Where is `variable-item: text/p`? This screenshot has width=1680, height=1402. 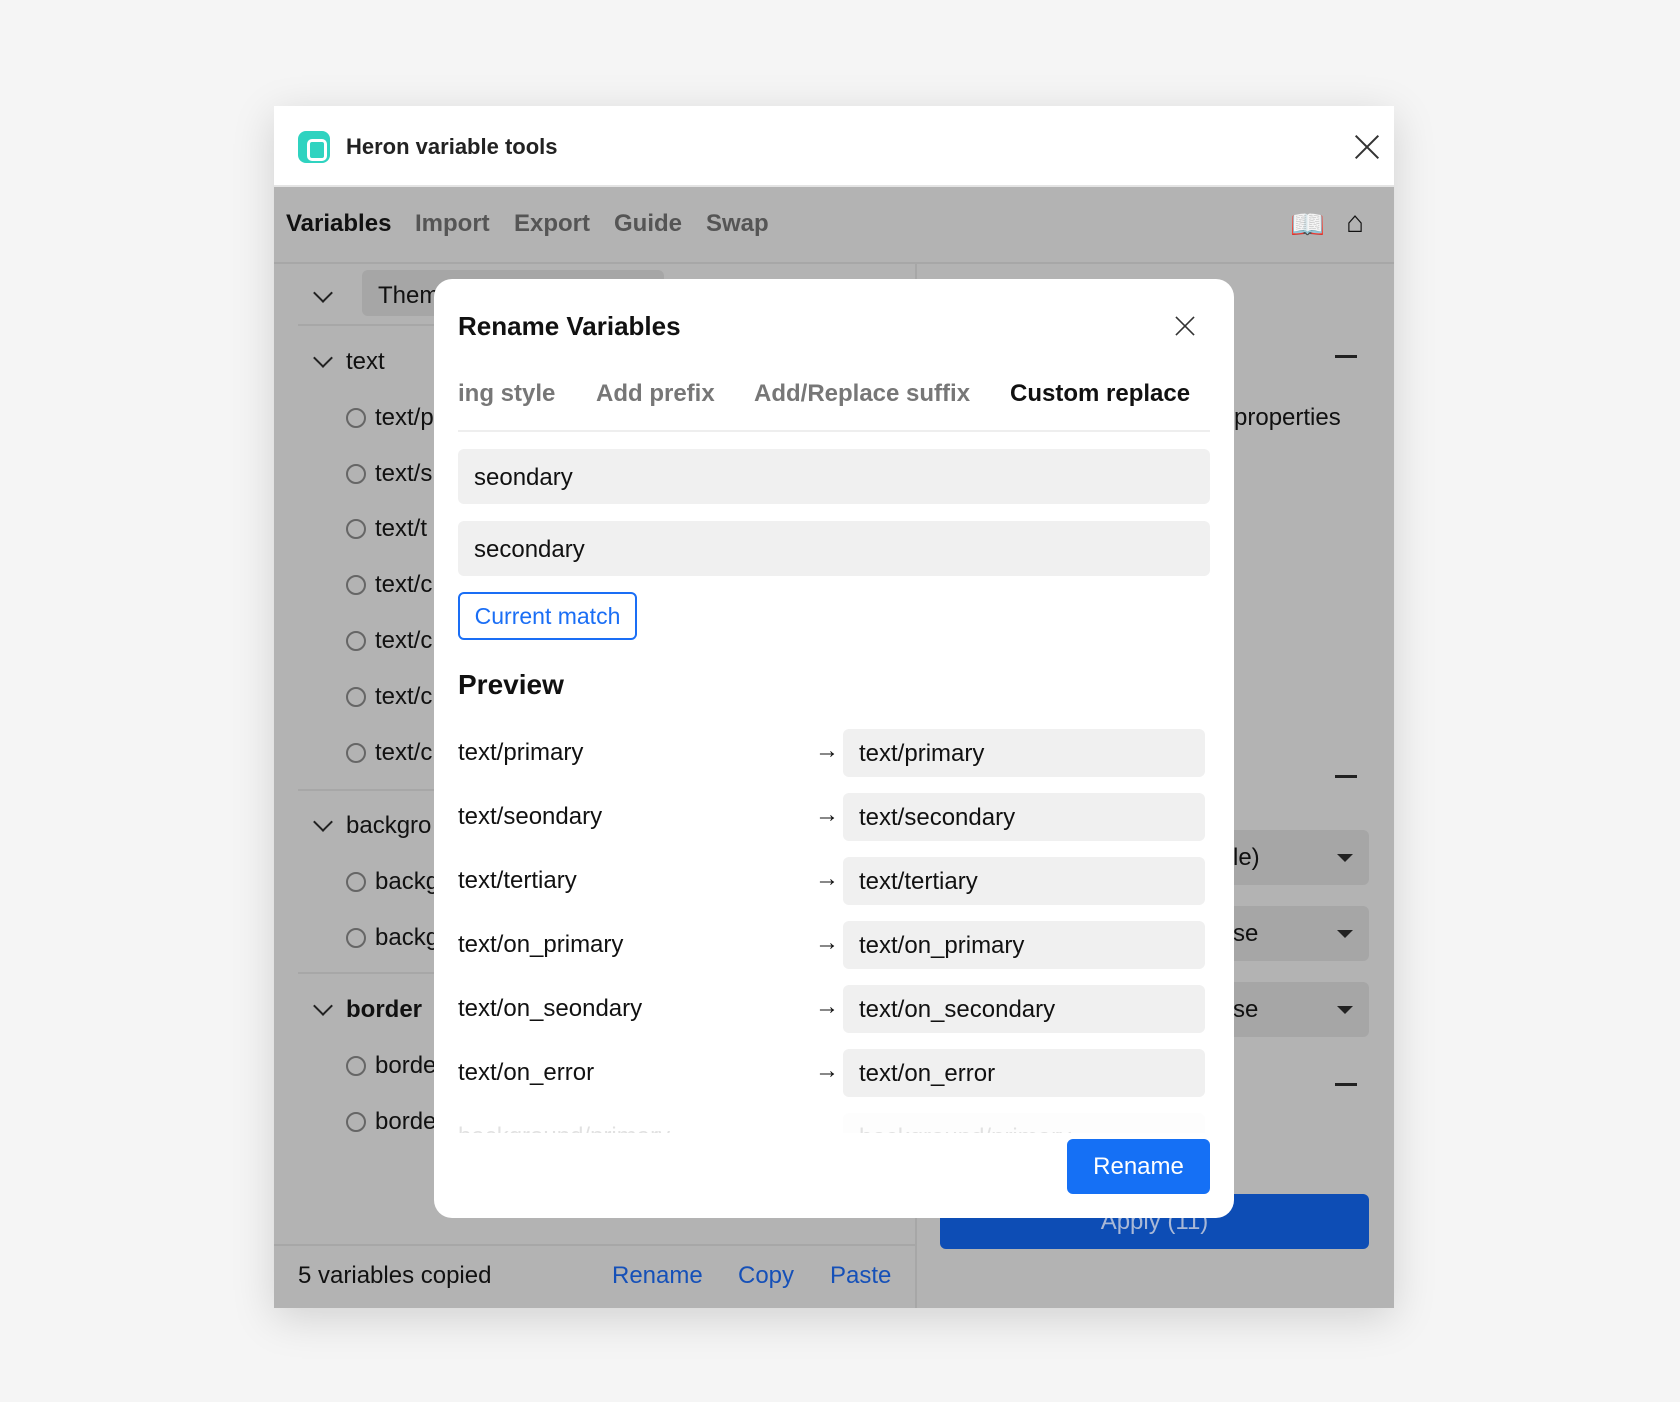
variable-item: text/p is located at coordinates (404, 418).